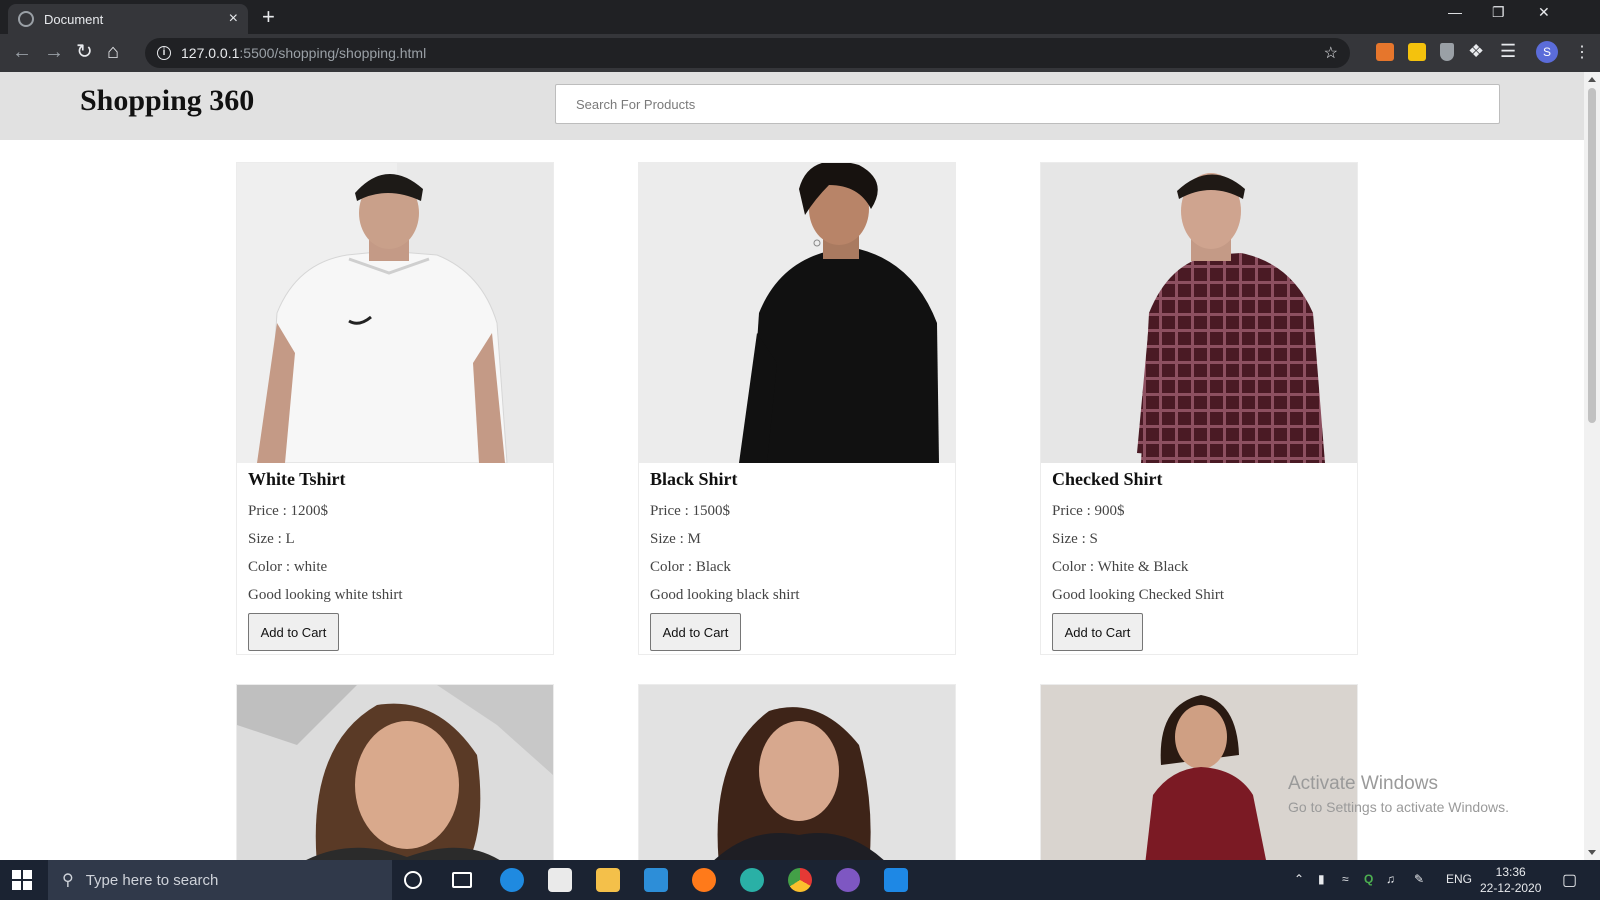 The width and height of the screenshot is (1600, 900). Describe the element at coordinates (333, 53) in the screenshot. I see `url-path: :5500/shopping/shopping.html` at that location.